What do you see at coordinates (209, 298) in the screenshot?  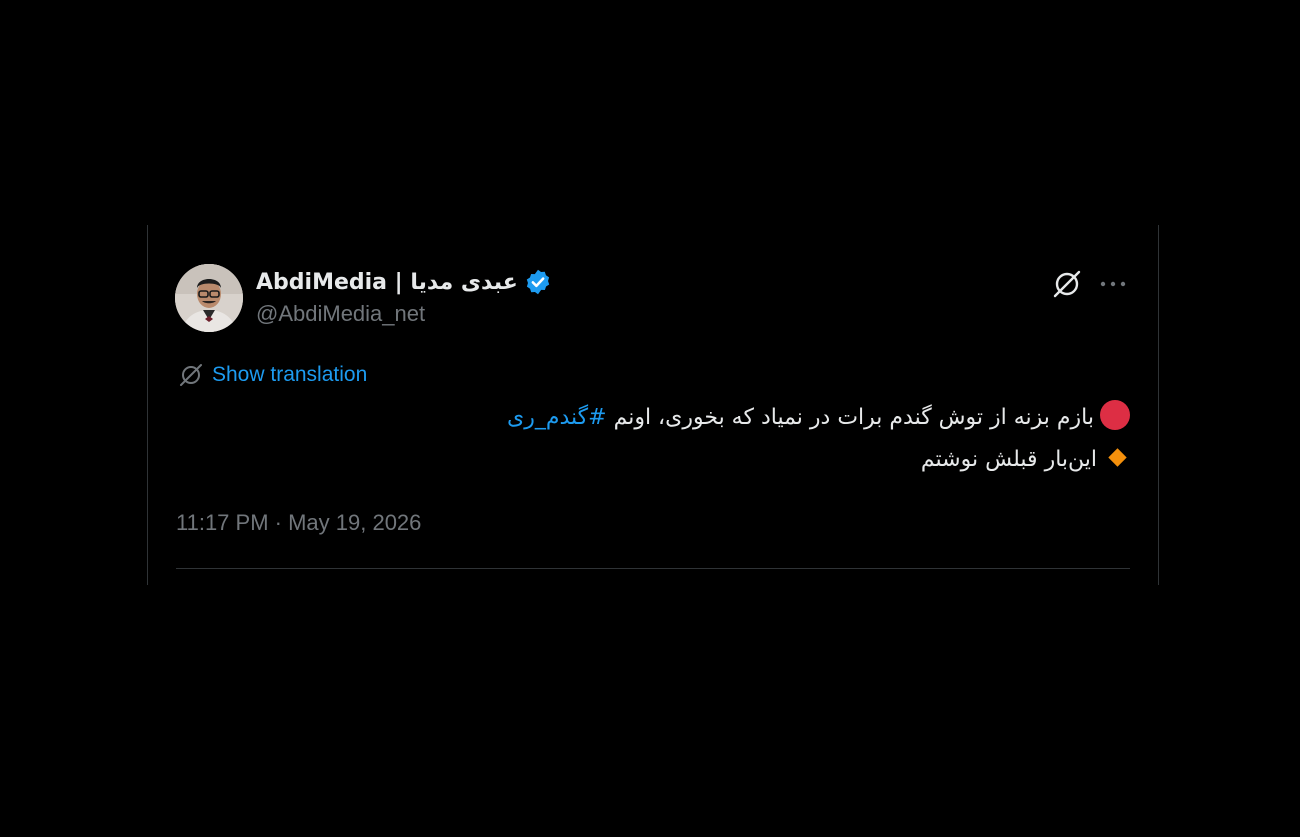 I see `avatar` at bounding box center [209, 298].